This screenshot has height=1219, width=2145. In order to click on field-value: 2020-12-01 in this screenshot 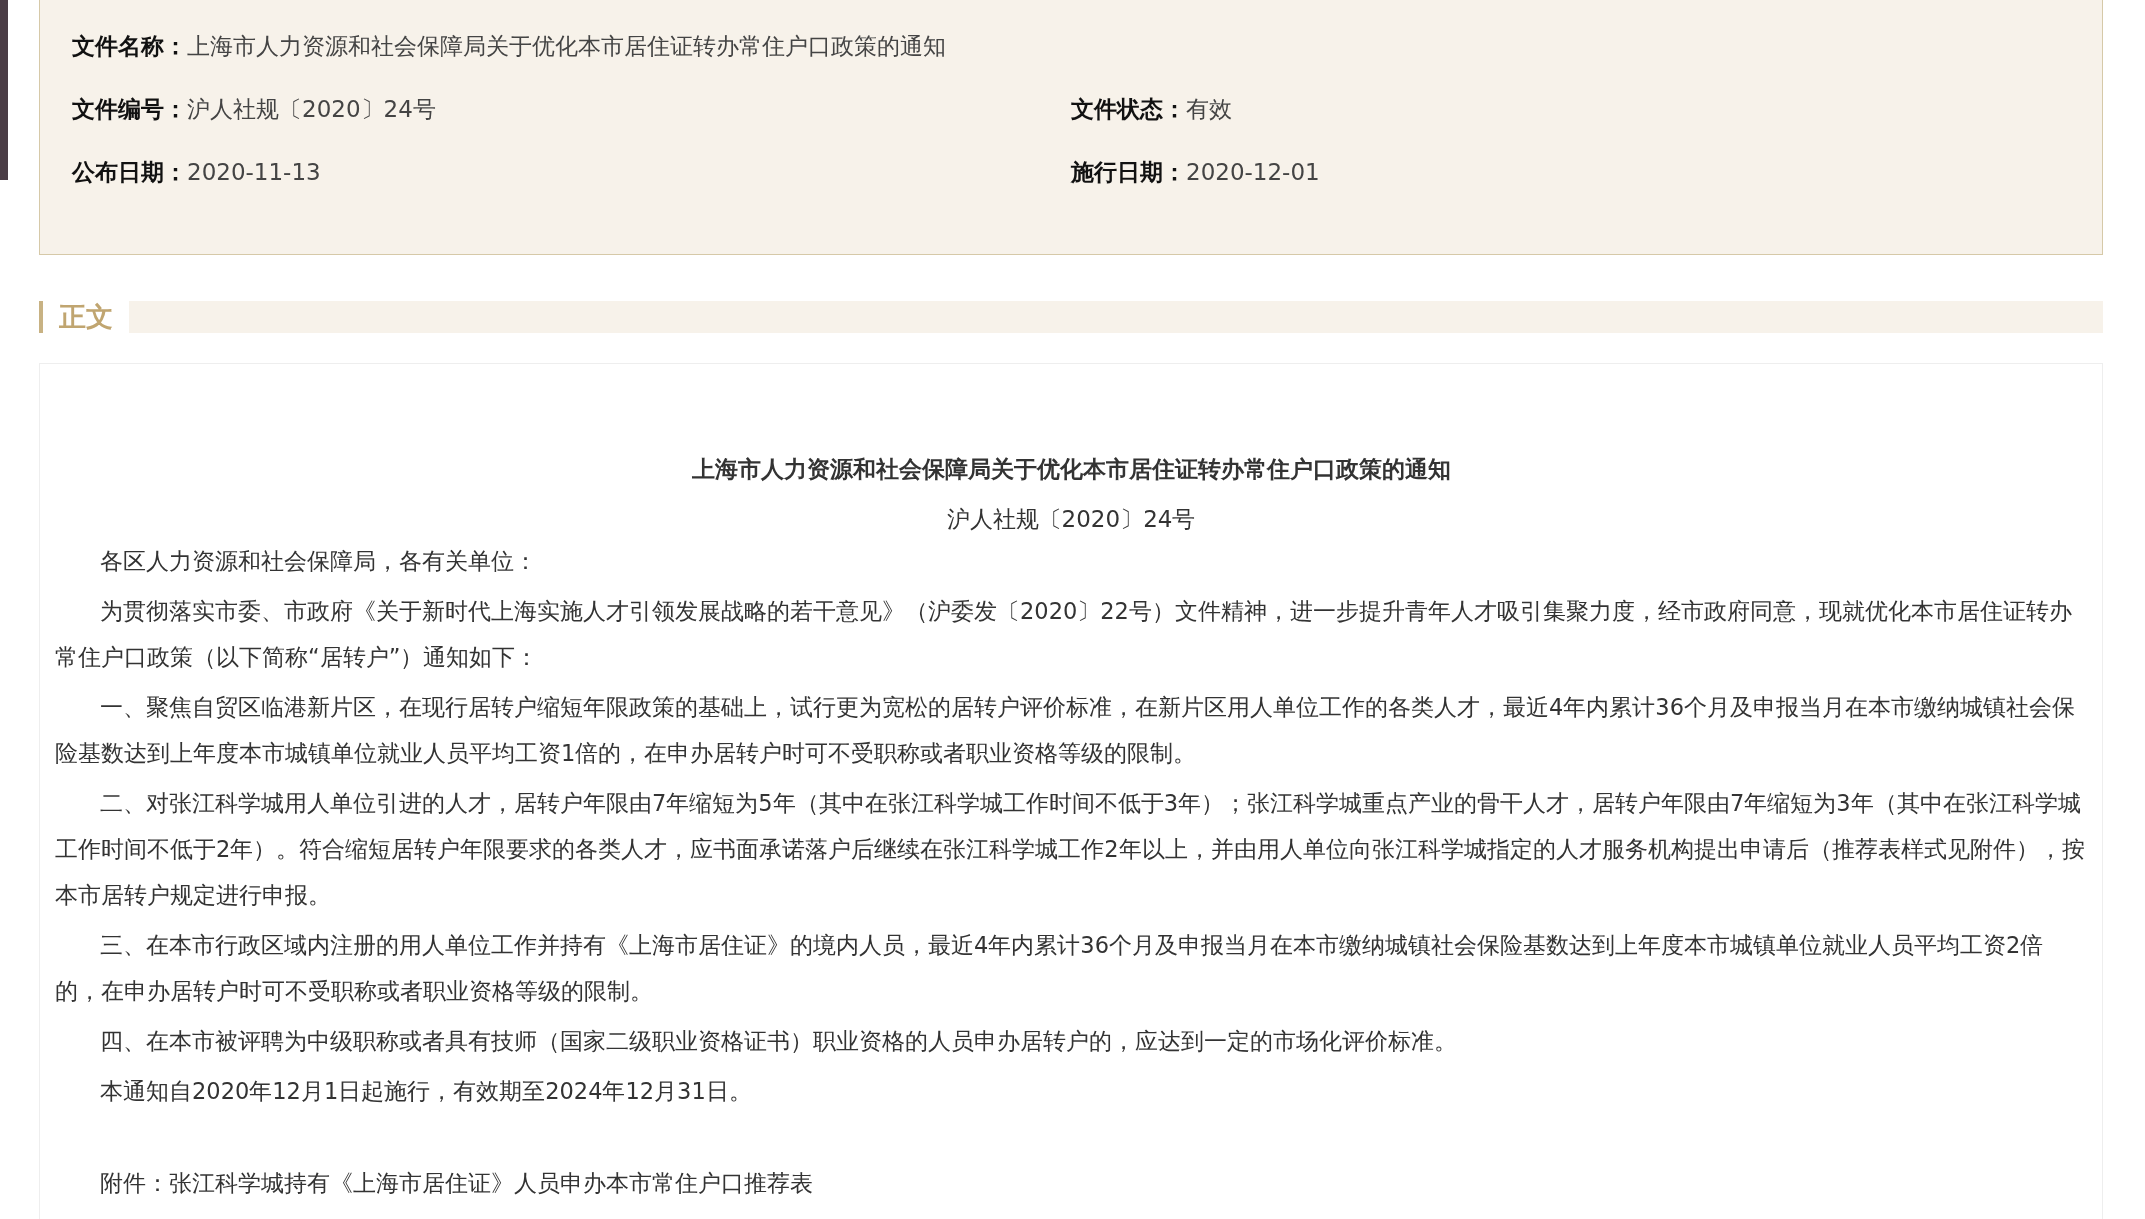, I will do `click(1253, 172)`.